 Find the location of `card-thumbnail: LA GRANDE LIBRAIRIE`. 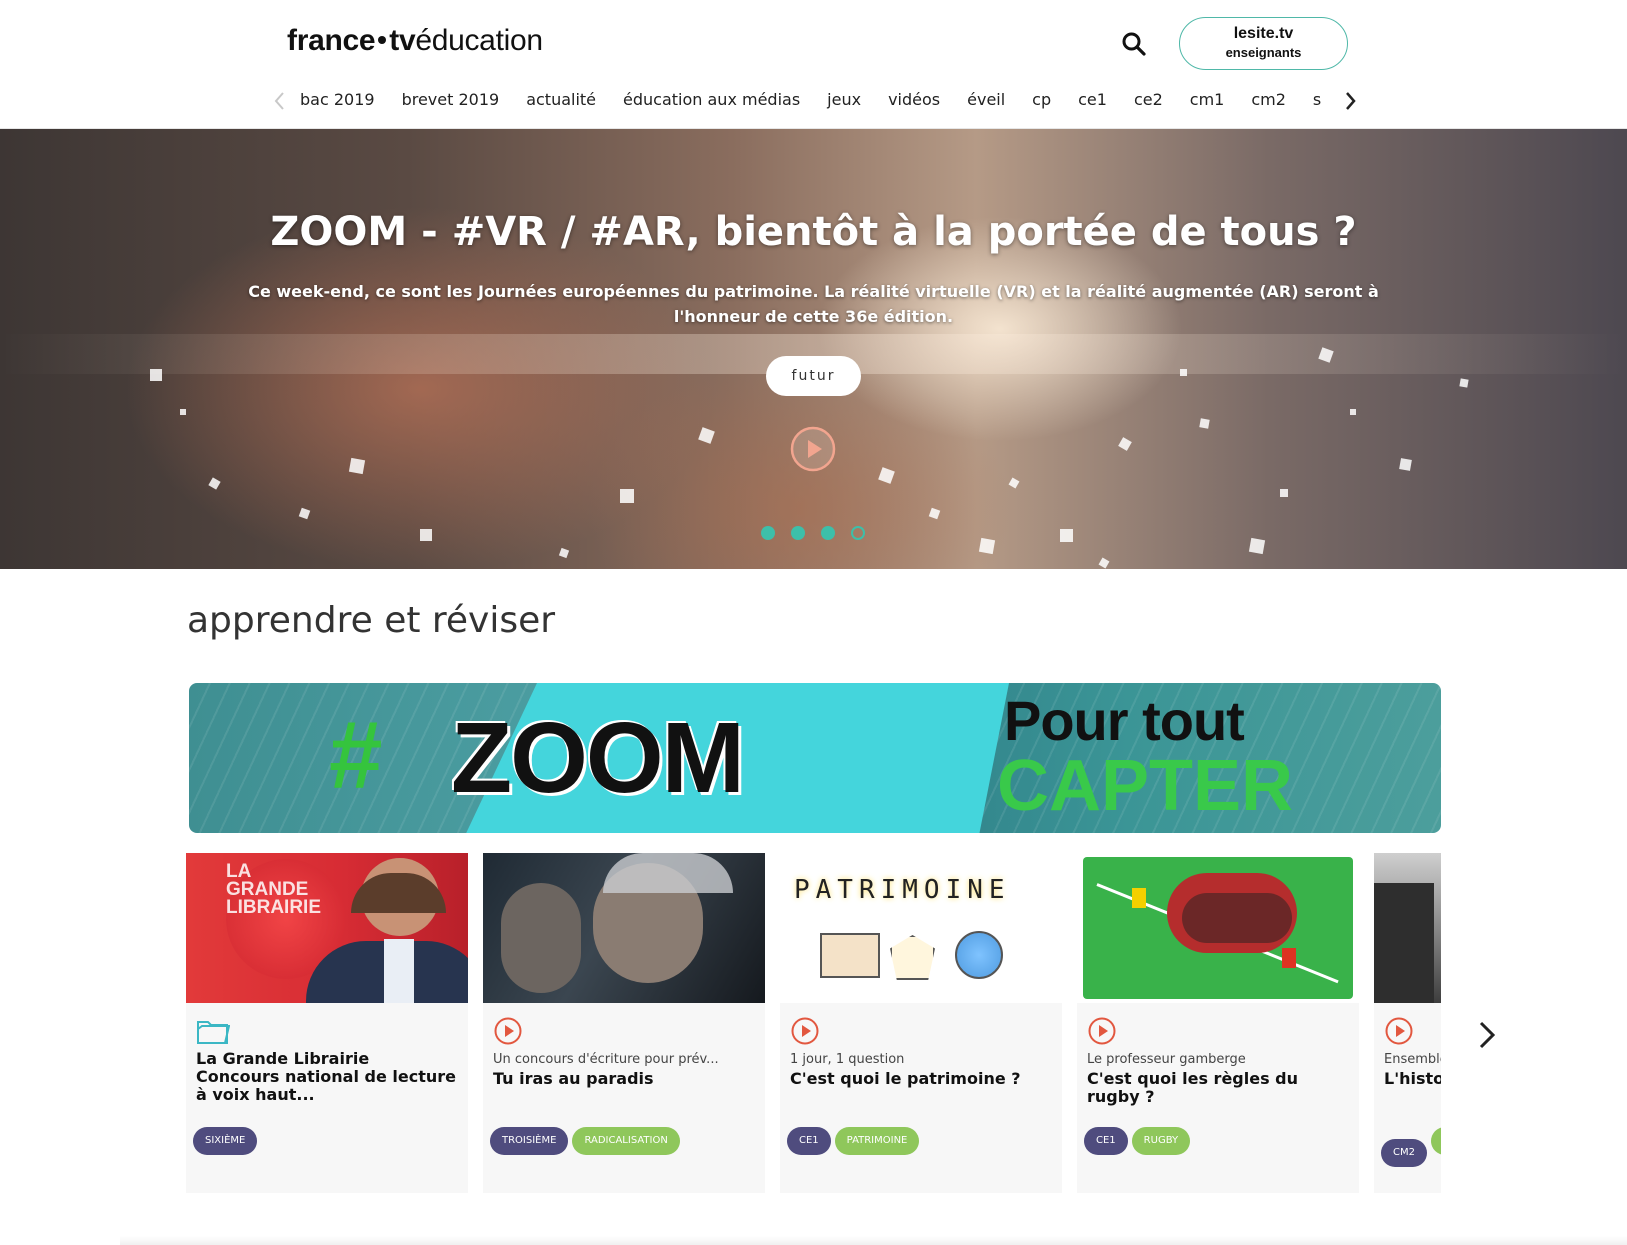

card-thumbnail: LA GRANDE LIBRAIRIE is located at coordinates (327, 928).